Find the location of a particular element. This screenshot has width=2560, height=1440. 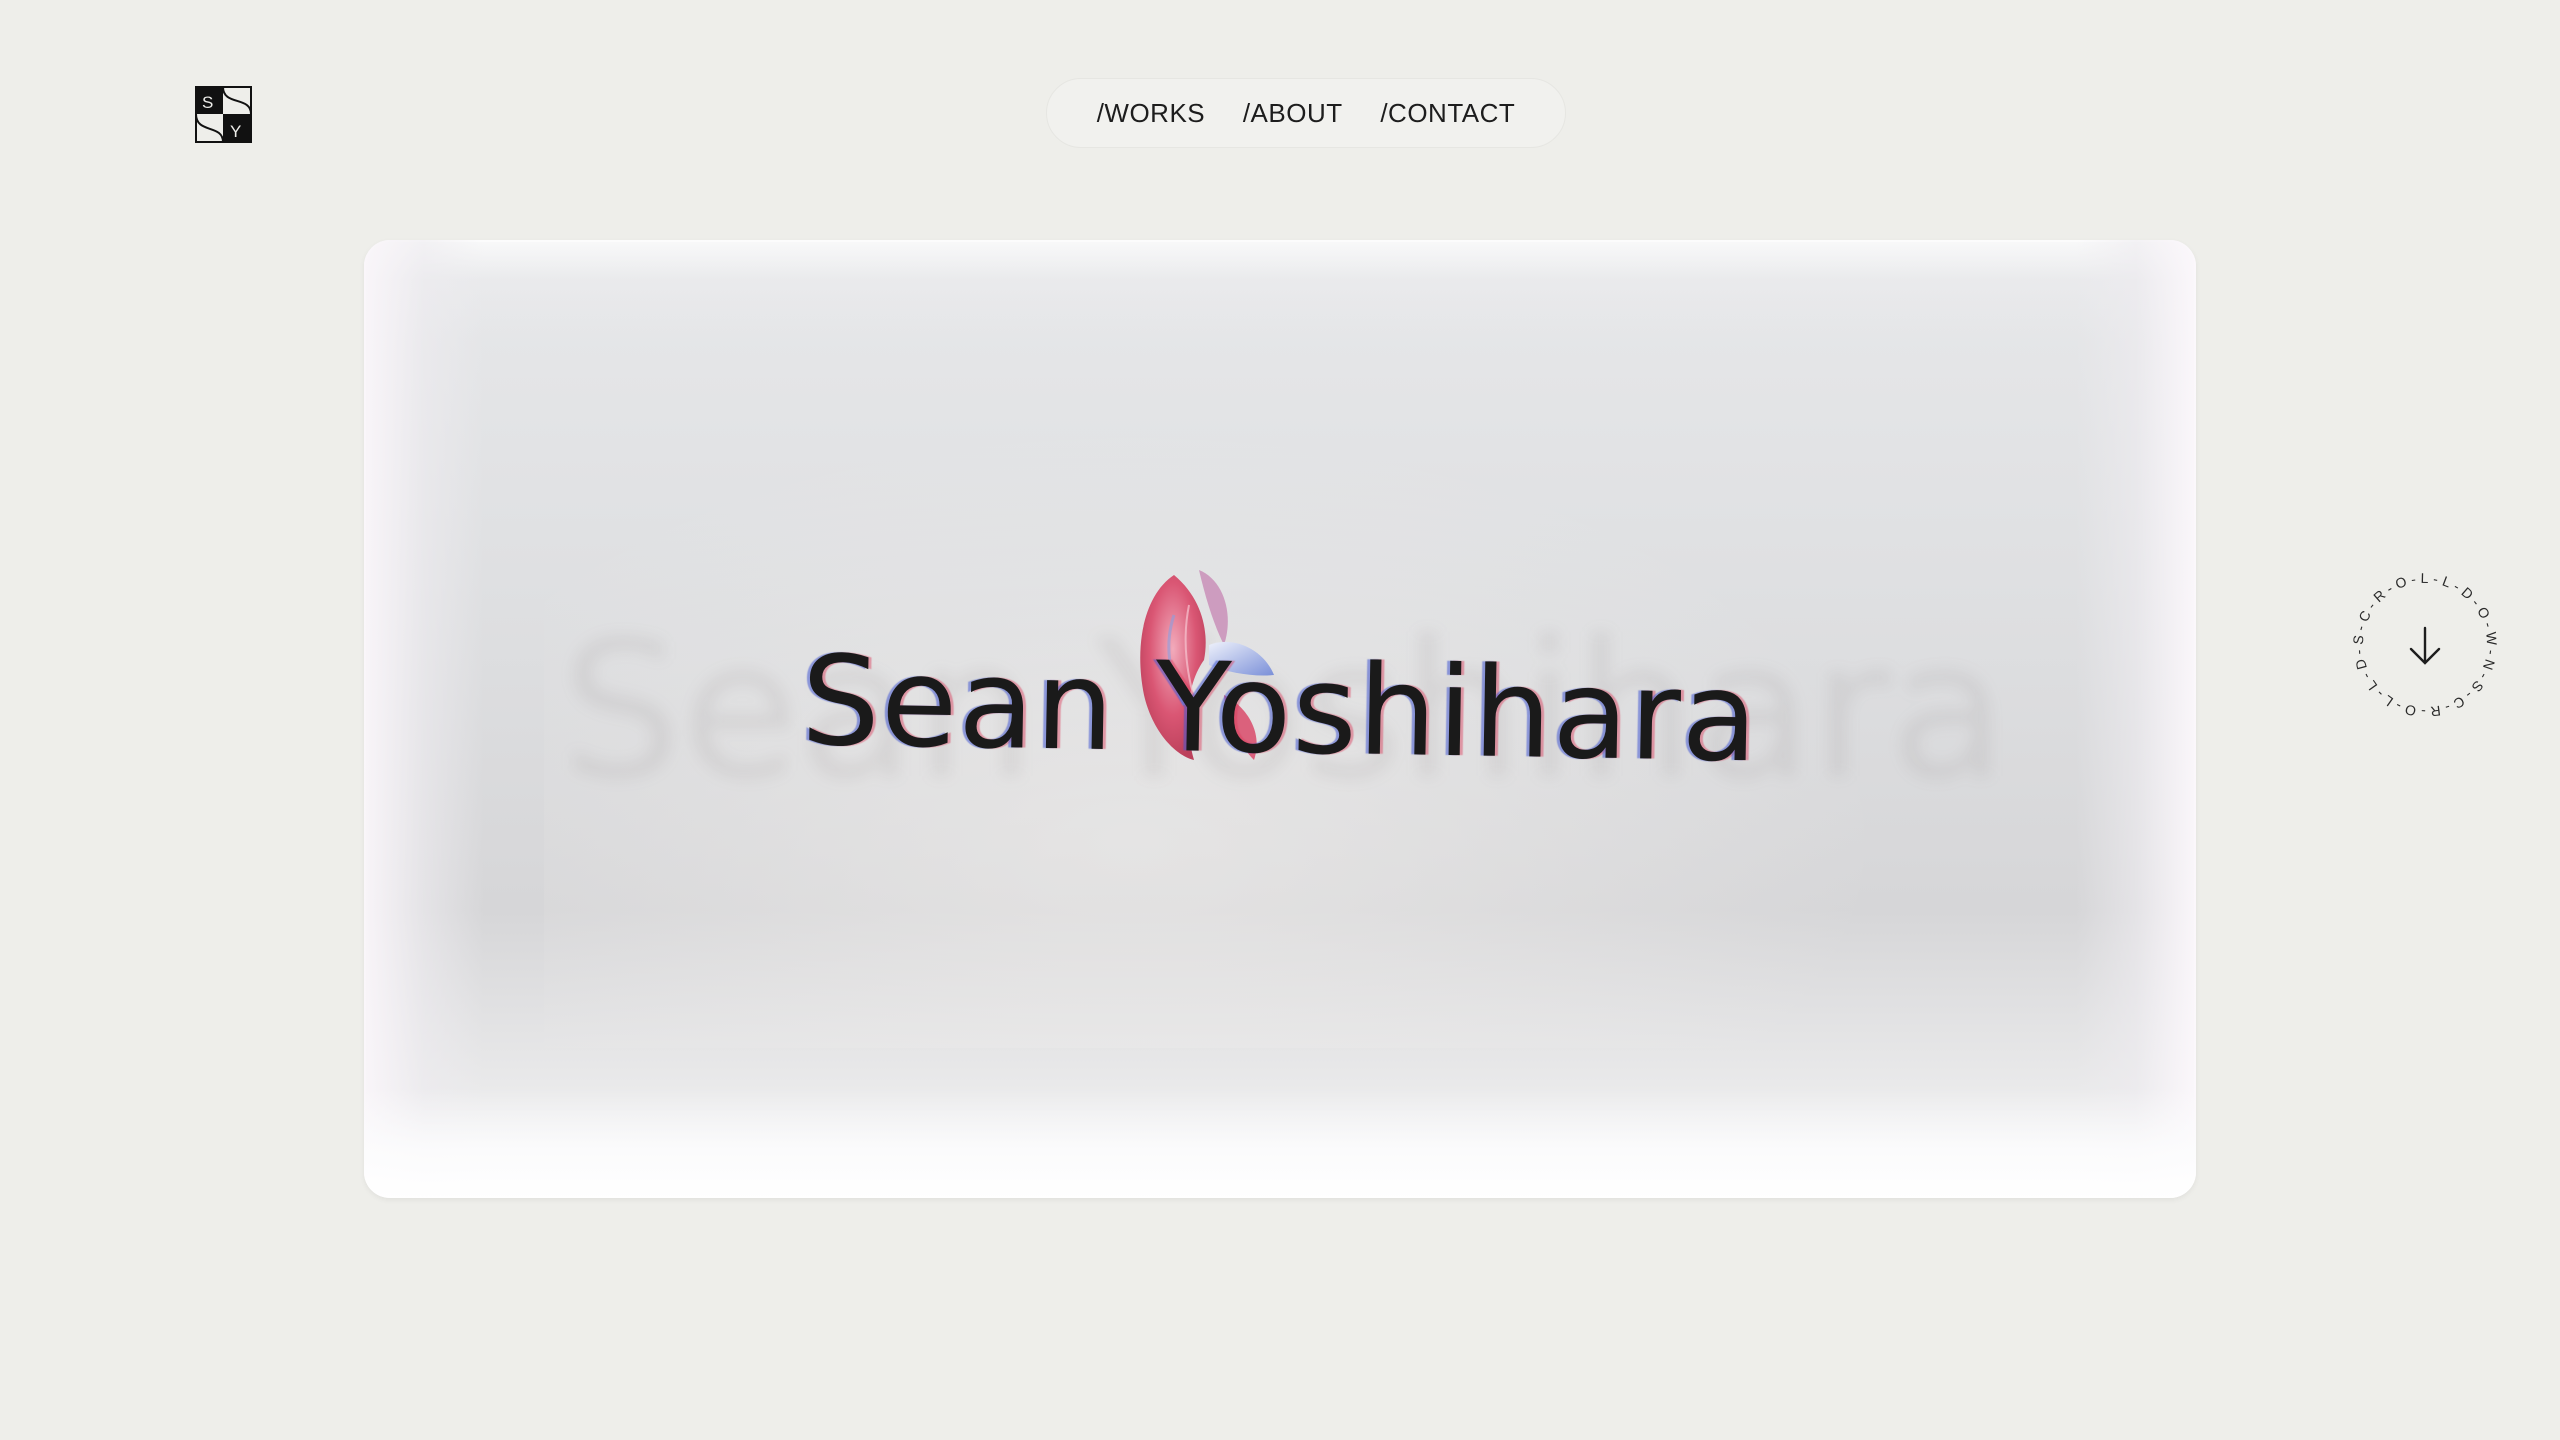

nav-link-works: /WORKS is located at coordinates (1151, 113).